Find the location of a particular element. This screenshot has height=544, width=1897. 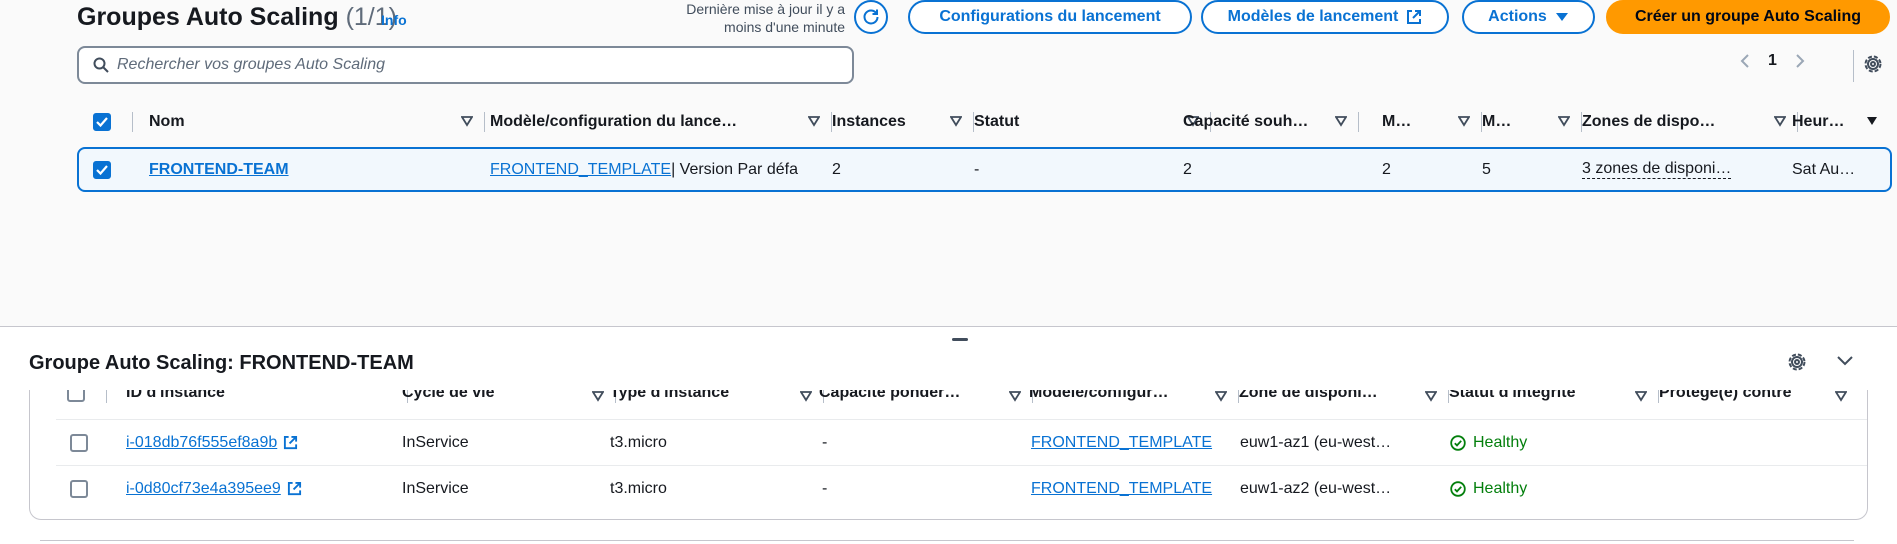

launch-configurations-button: Configurations du lancement is located at coordinates (1050, 17).